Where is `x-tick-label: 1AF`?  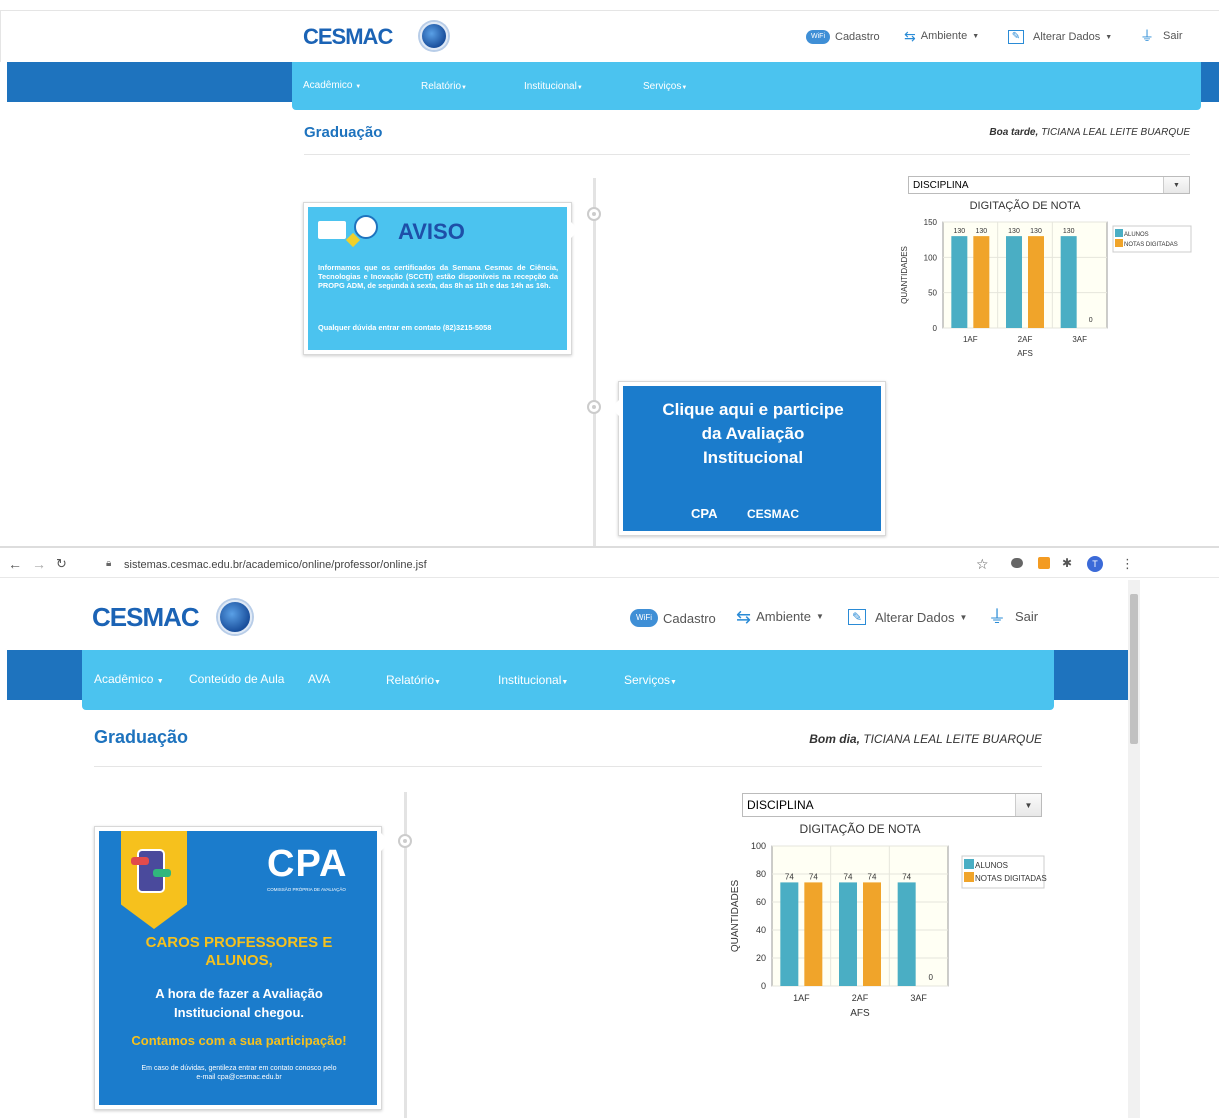 x-tick-label: 1AF is located at coordinates (801, 998).